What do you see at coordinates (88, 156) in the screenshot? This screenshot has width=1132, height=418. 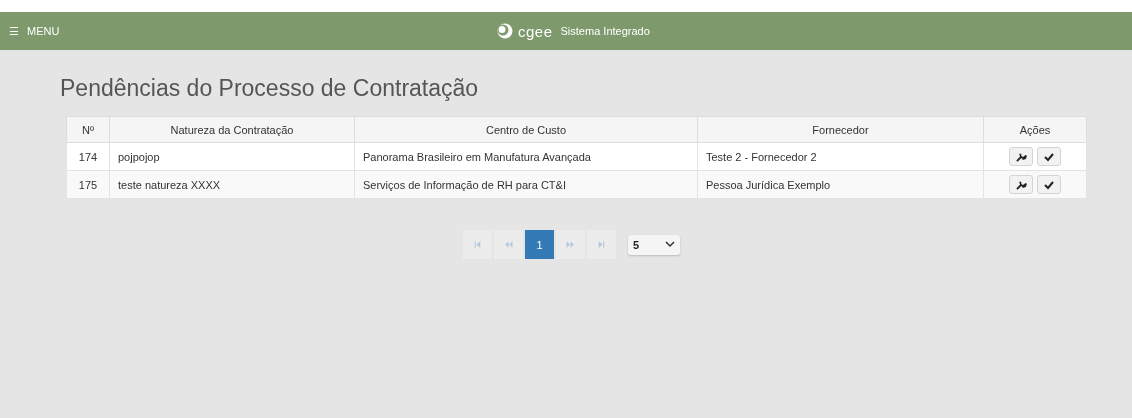 I see `table-cell: 174` at bounding box center [88, 156].